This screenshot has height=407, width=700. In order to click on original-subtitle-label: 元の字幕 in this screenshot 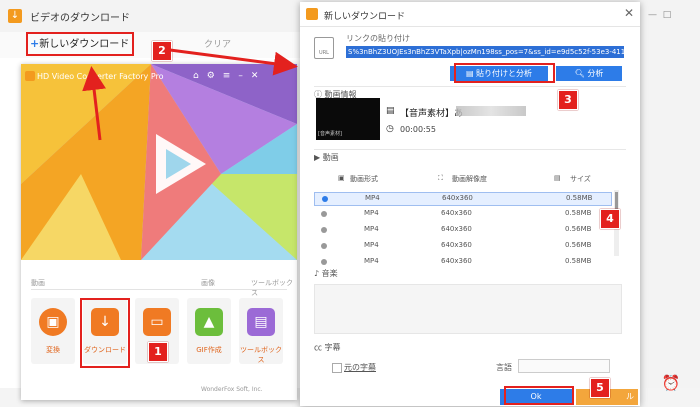, I will do `click(360, 367)`.